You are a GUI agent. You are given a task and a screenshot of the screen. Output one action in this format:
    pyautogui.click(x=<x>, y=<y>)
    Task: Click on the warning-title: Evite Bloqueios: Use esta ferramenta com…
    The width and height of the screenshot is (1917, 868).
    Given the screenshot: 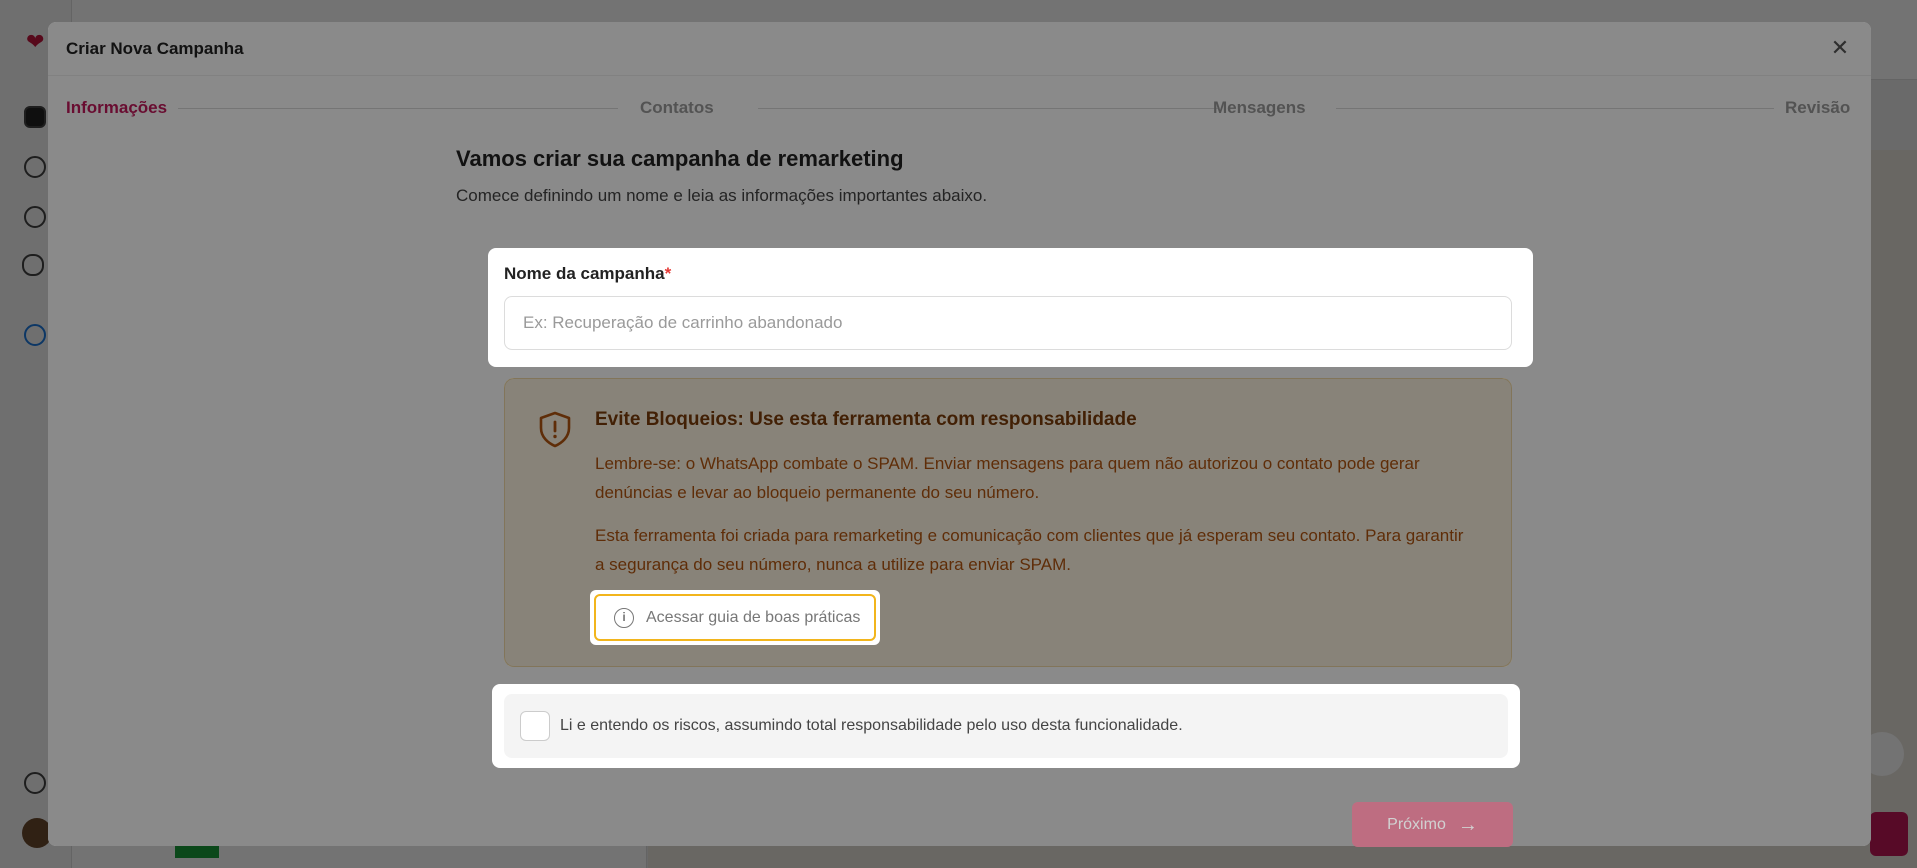 What is the action you would take?
    pyautogui.click(x=866, y=419)
    